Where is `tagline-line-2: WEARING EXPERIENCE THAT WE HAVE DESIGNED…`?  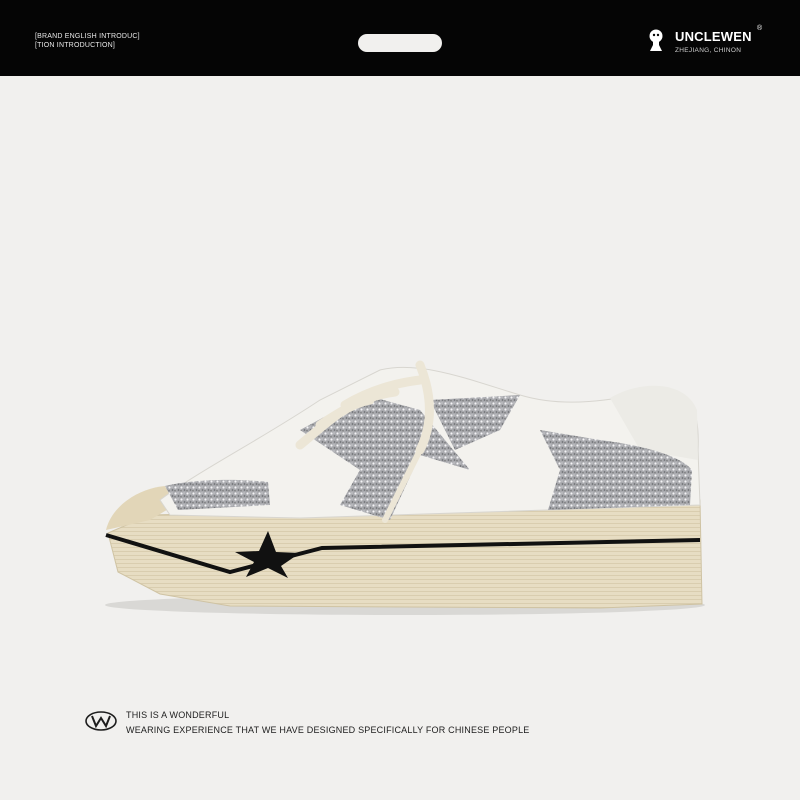
tagline-line-2: WEARING EXPERIENCE THAT WE HAVE DESIGNED… is located at coordinates (328, 730).